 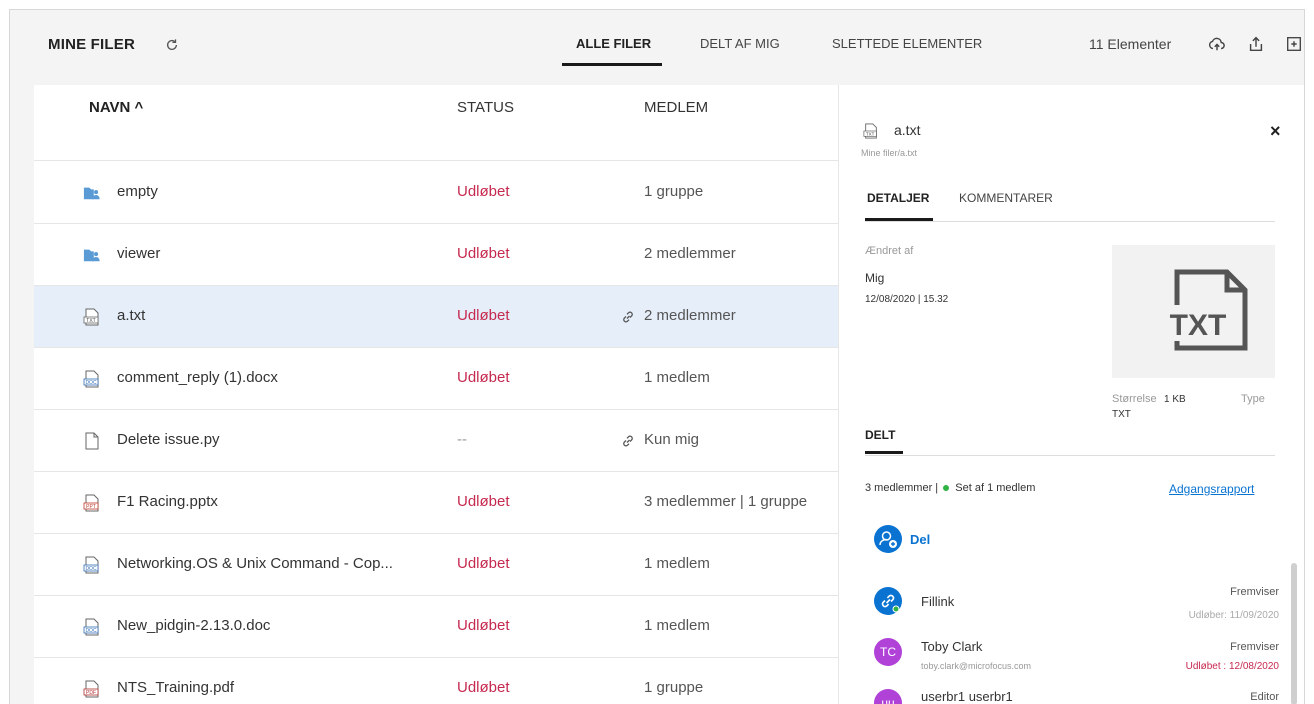 What do you see at coordinates (175, 687) in the screenshot?
I see `file-name: NTS_Training.pdf` at bounding box center [175, 687].